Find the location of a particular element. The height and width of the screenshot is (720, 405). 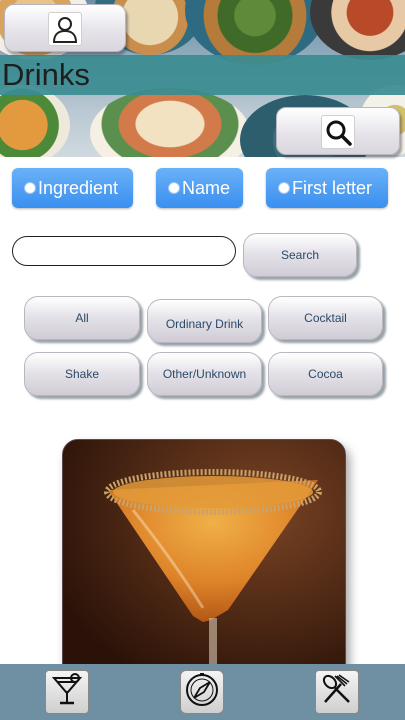

search-input is located at coordinates (124, 251).